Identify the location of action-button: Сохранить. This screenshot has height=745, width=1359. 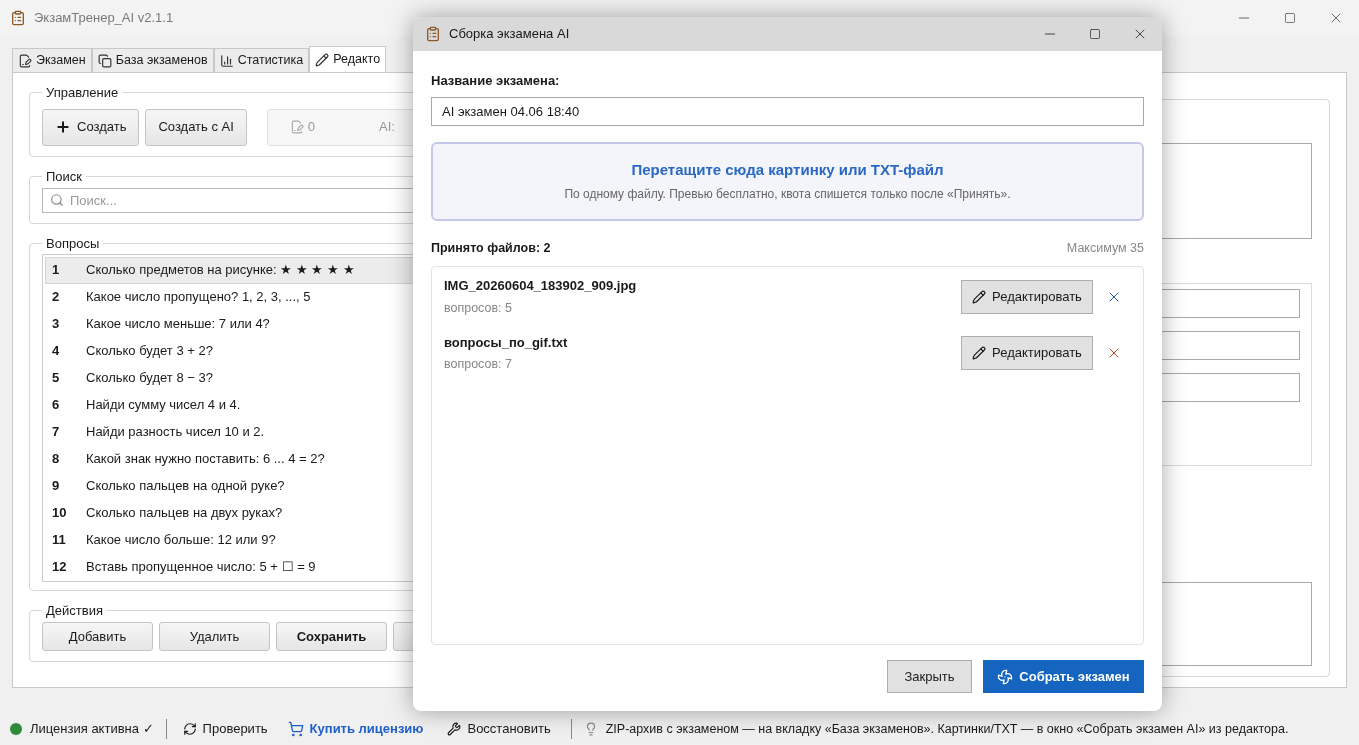
(331, 636).